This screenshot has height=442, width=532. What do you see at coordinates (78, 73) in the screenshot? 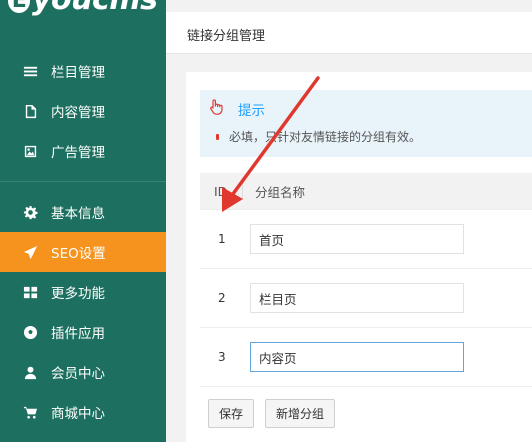
I see `sidebar-item-label: 栏目管理` at bounding box center [78, 73].